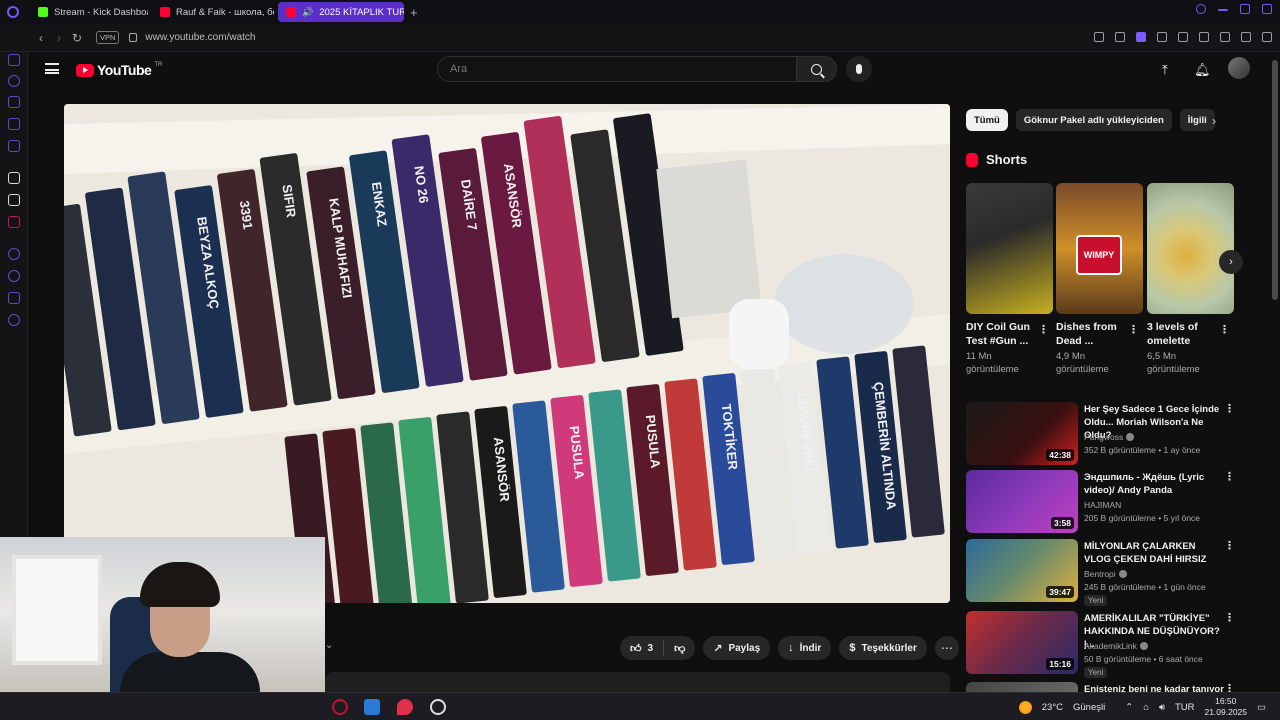 This screenshot has height=720, width=1280. Describe the element at coordinates (1275, 375) in the screenshot. I see `page-scrollbar` at that location.